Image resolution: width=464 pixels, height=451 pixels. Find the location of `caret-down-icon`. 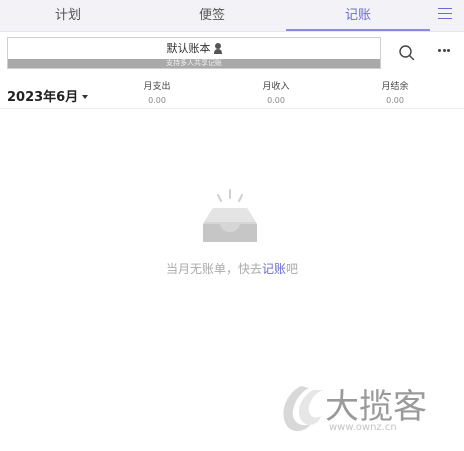

caret-down-icon is located at coordinates (85, 97).